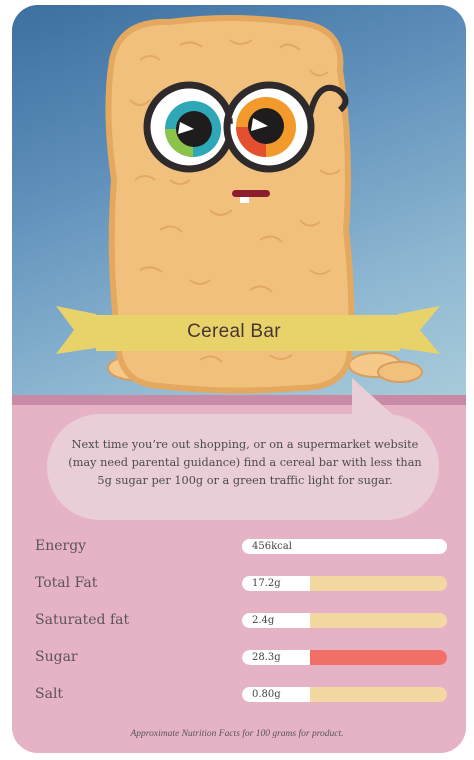 The height and width of the screenshot is (760, 474). Describe the element at coordinates (276, 583) in the screenshot. I see `nutrient-value-total-fat: 17.2g` at that location.